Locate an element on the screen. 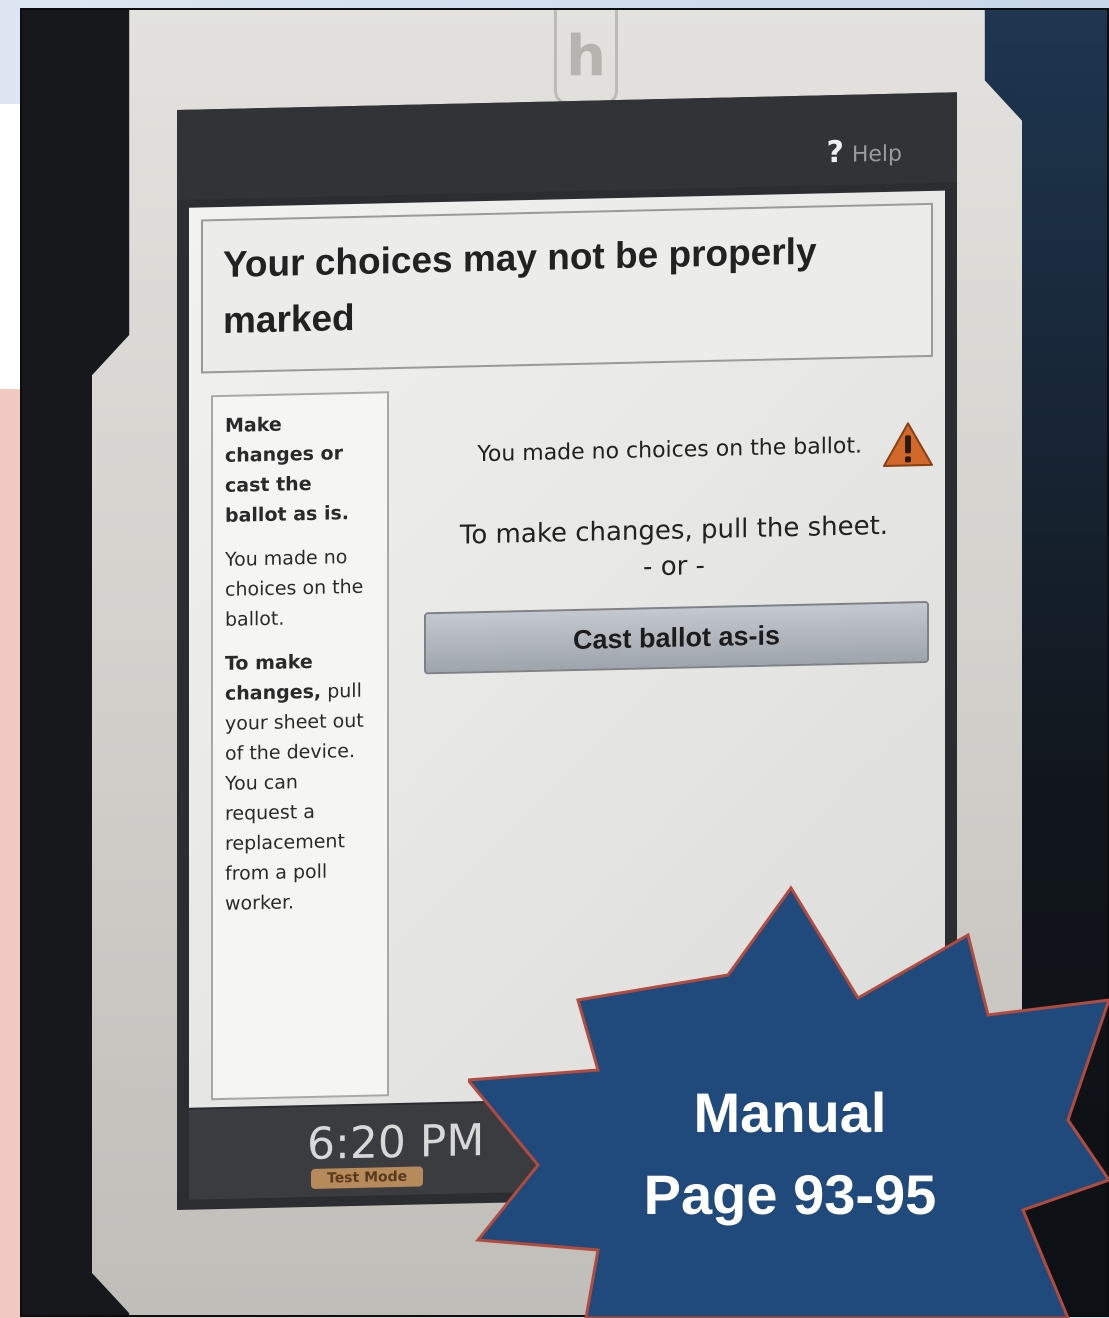 This screenshot has width=1109, height=1318. help-icon: ? is located at coordinates (835, 152).